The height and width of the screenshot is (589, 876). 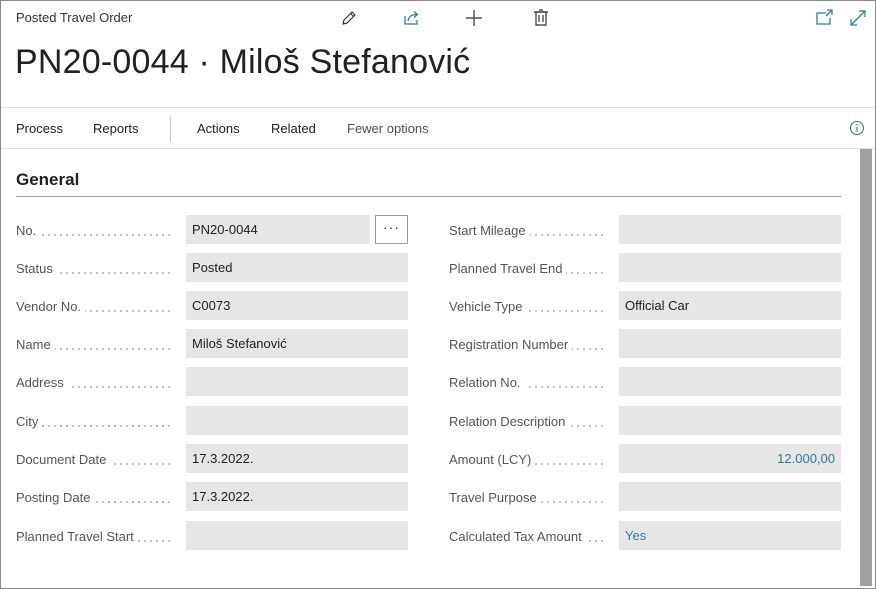 What do you see at coordinates (297, 305) in the screenshot?
I see `field-vendor-no: C0073` at bounding box center [297, 305].